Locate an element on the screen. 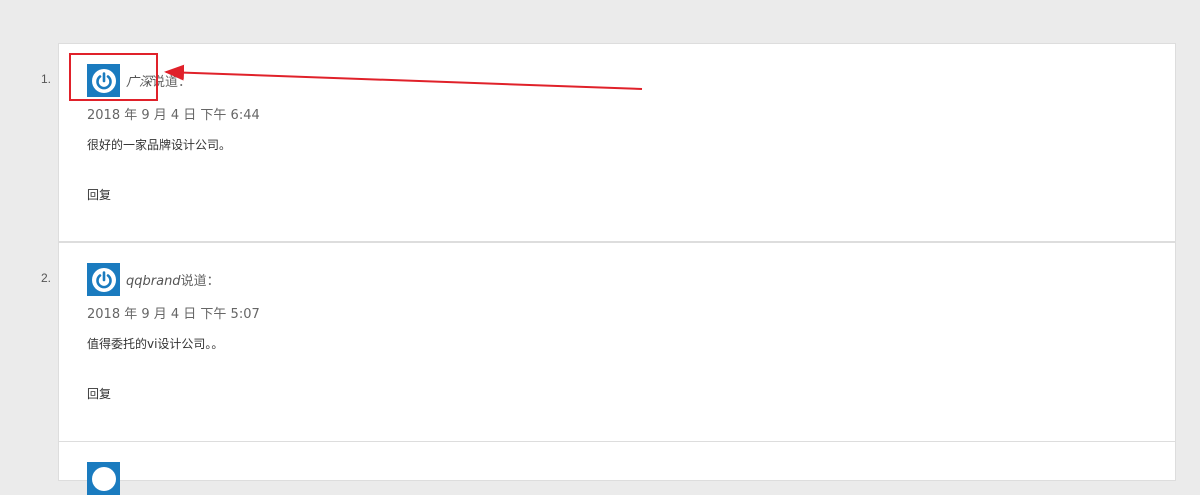 The image size is (1200, 495). comment-item is located at coordinates (617, 468).